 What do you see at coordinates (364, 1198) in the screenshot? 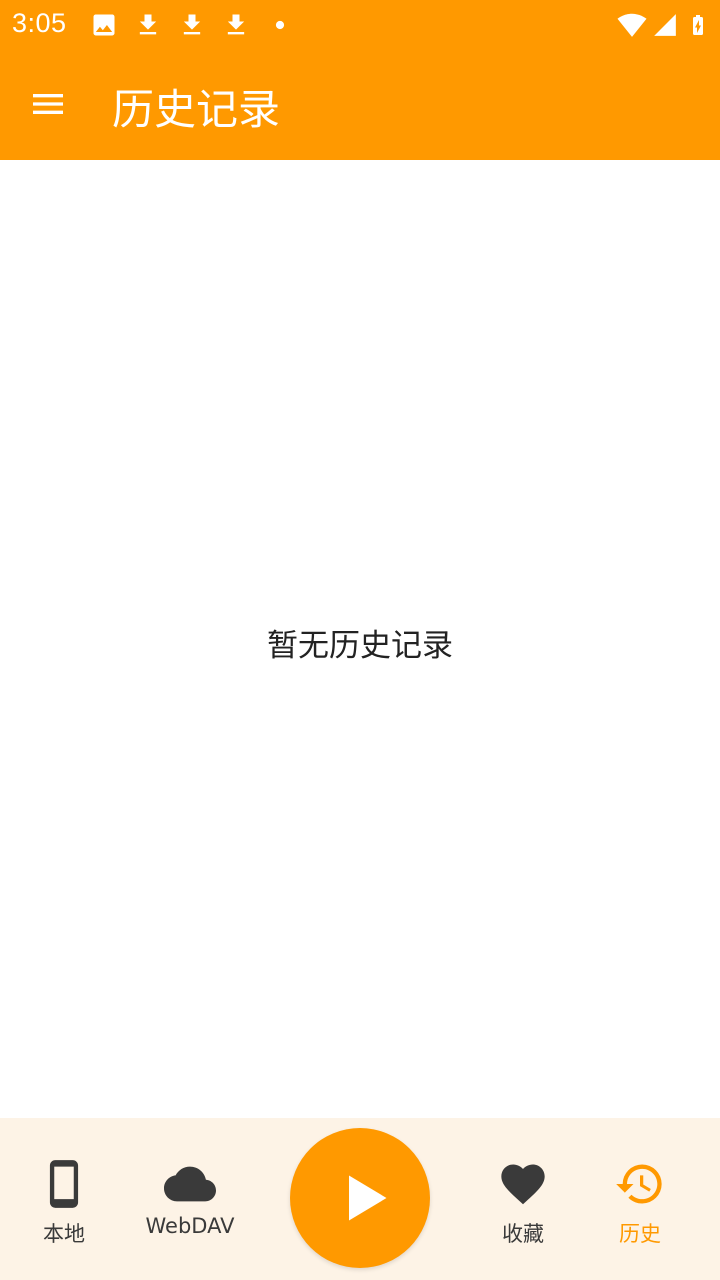
I see `play-icon` at bounding box center [364, 1198].